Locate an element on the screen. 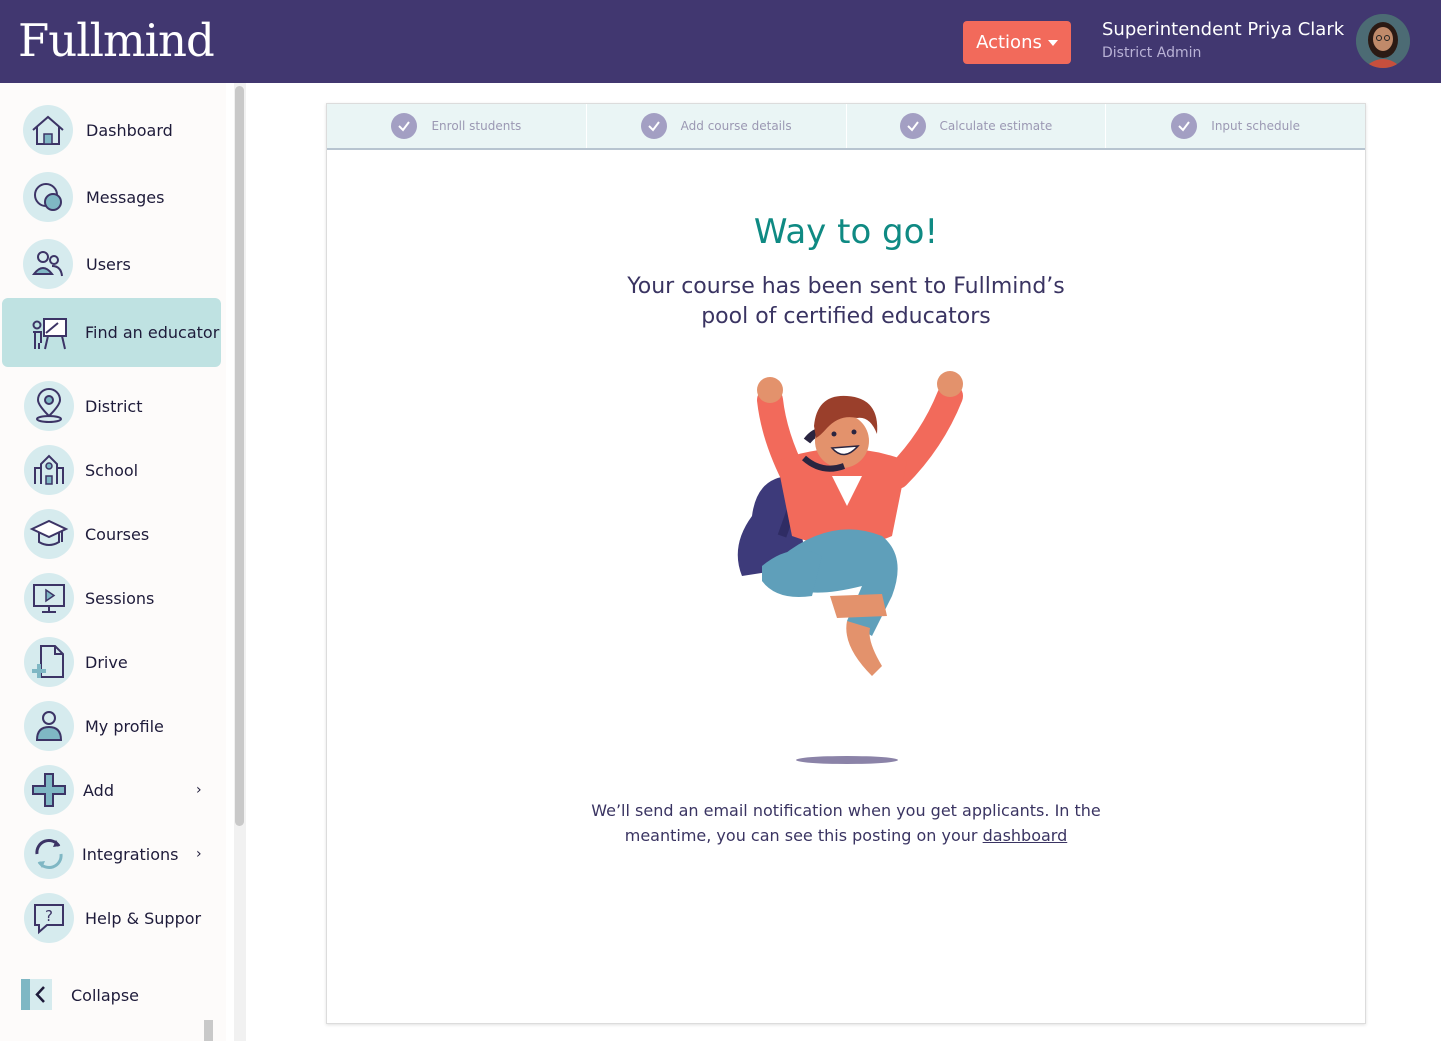  step-calculate-estimate: Calculate estimate is located at coordinates (977, 126).